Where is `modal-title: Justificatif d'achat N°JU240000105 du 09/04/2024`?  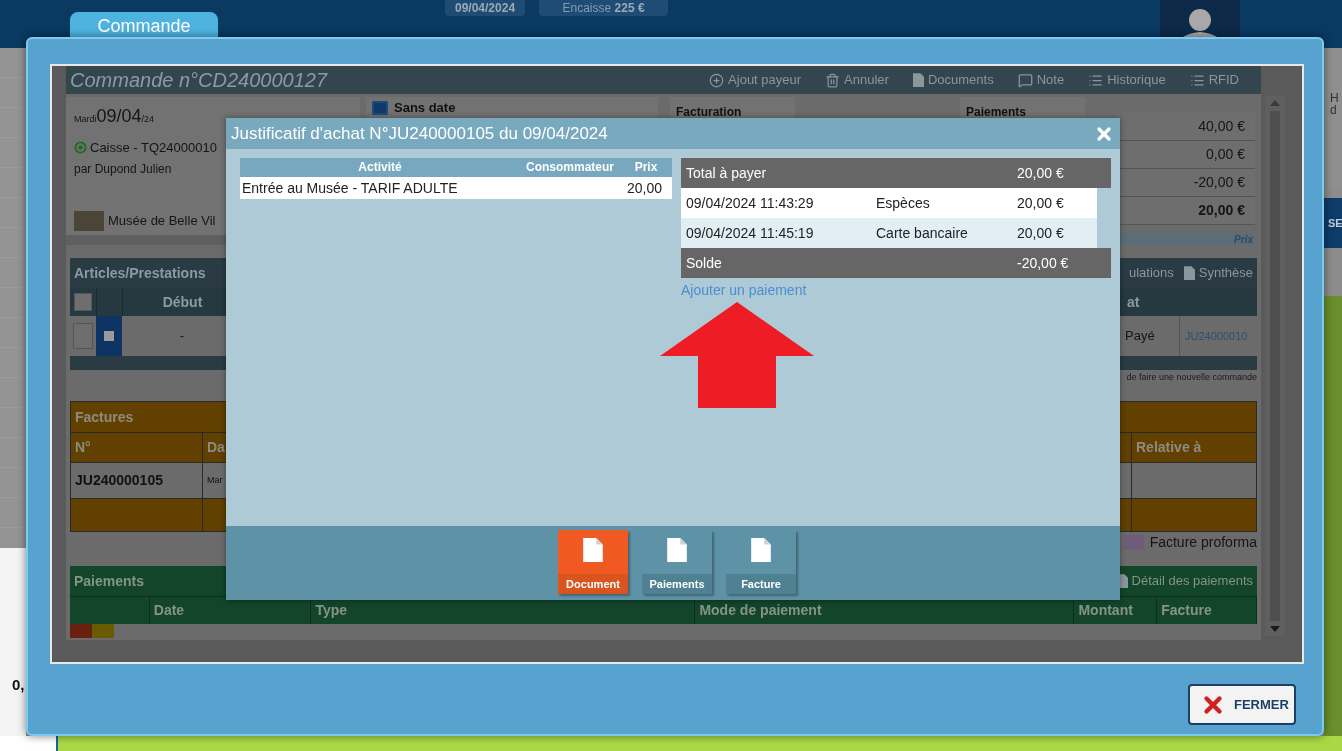
modal-title: Justificatif d'achat N°JU240000105 du 09/04/2024 is located at coordinates (419, 133).